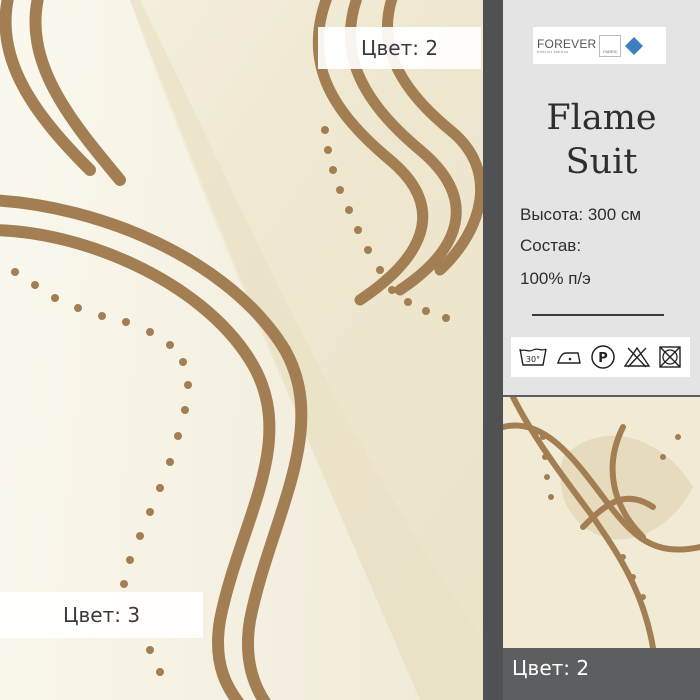 The height and width of the screenshot is (700, 700). Describe the element at coordinates (493, 350) in the screenshot. I see `panel-edge` at that location.